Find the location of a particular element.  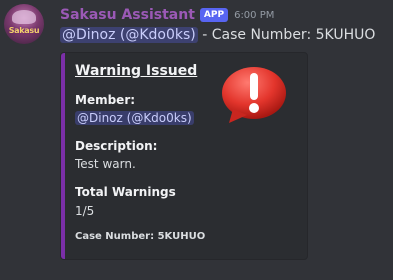

message-content: @Dinoz (@Kdo0ks) - Case Number: 5KUHUO is located at coordinates (217, 35).